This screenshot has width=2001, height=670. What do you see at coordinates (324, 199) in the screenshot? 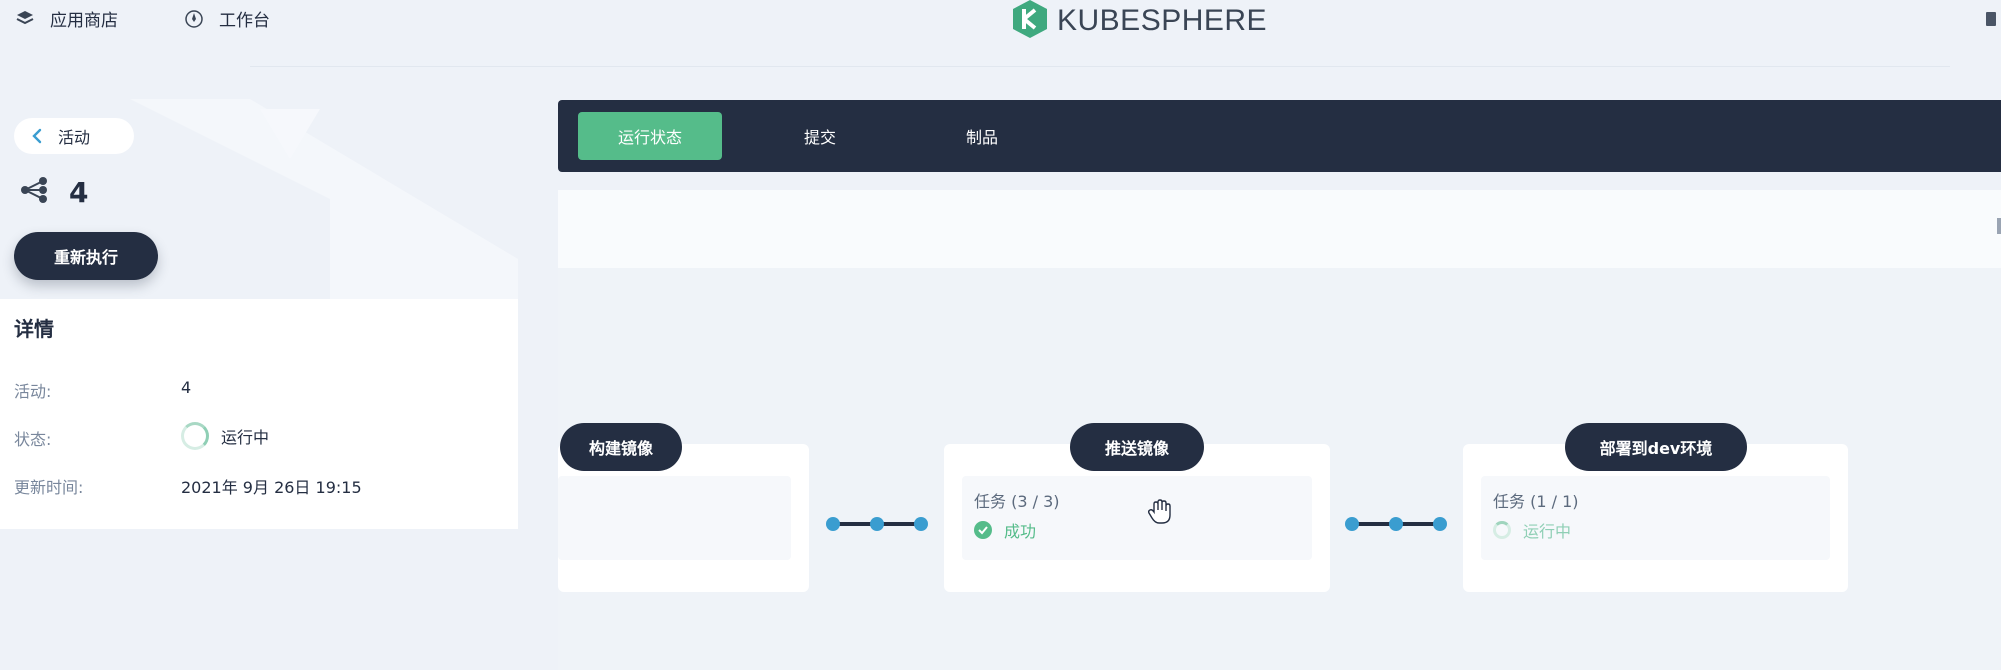
I see `background-decoration` at bounding box center [324, 199].